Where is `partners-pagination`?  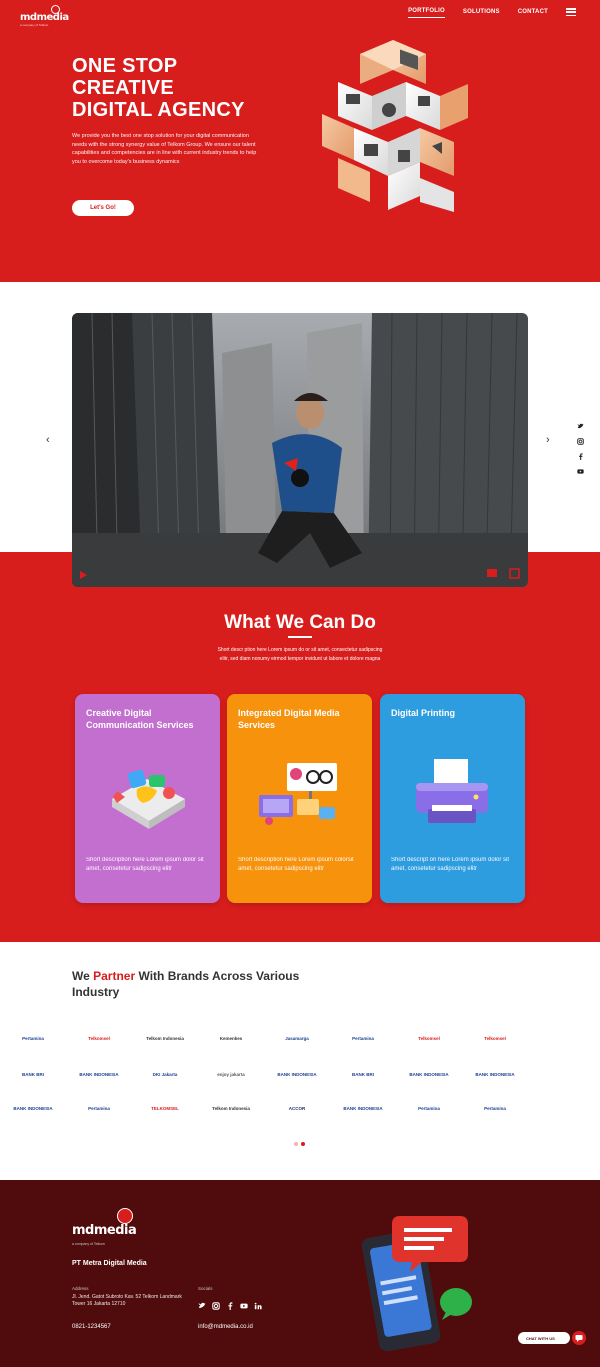 partners-pagination is located at coordinates (301, 1144).